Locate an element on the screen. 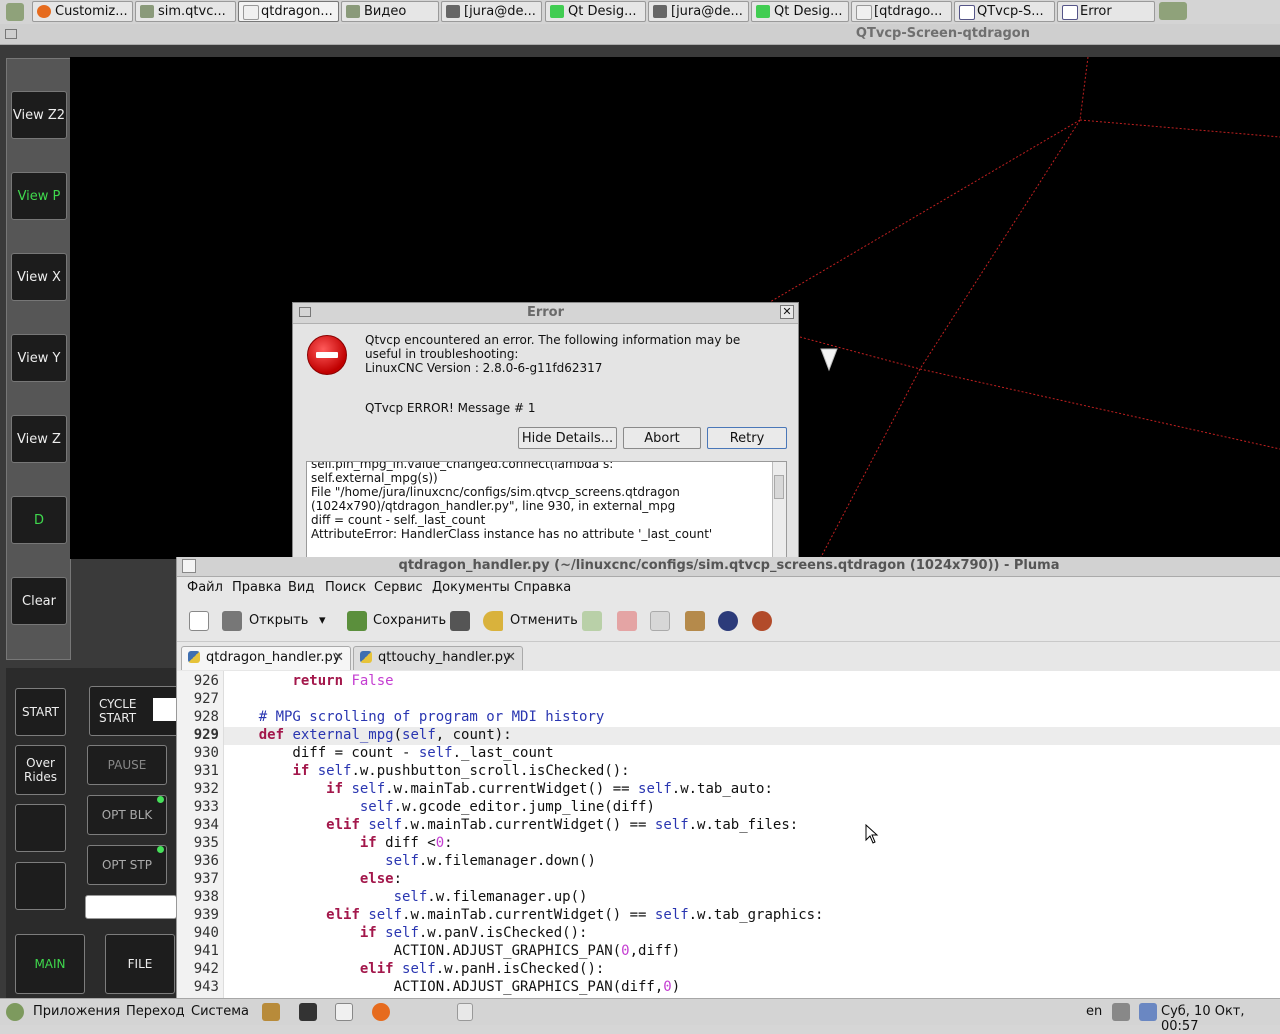 The width and height of the screenshot is (1280, 1034). pluma-toolbar: Открыть ▾ Сохранить Отменить is located at coordinates (728, 621).